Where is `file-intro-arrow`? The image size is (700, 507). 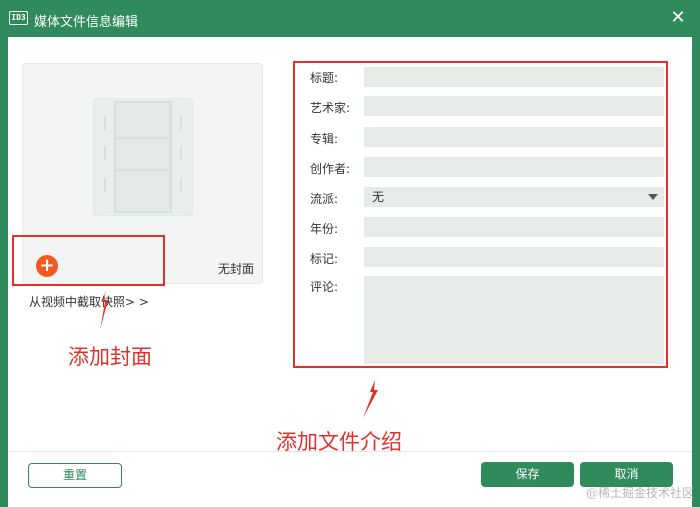
file-intro-arrow is located at coordinates (370, 399).